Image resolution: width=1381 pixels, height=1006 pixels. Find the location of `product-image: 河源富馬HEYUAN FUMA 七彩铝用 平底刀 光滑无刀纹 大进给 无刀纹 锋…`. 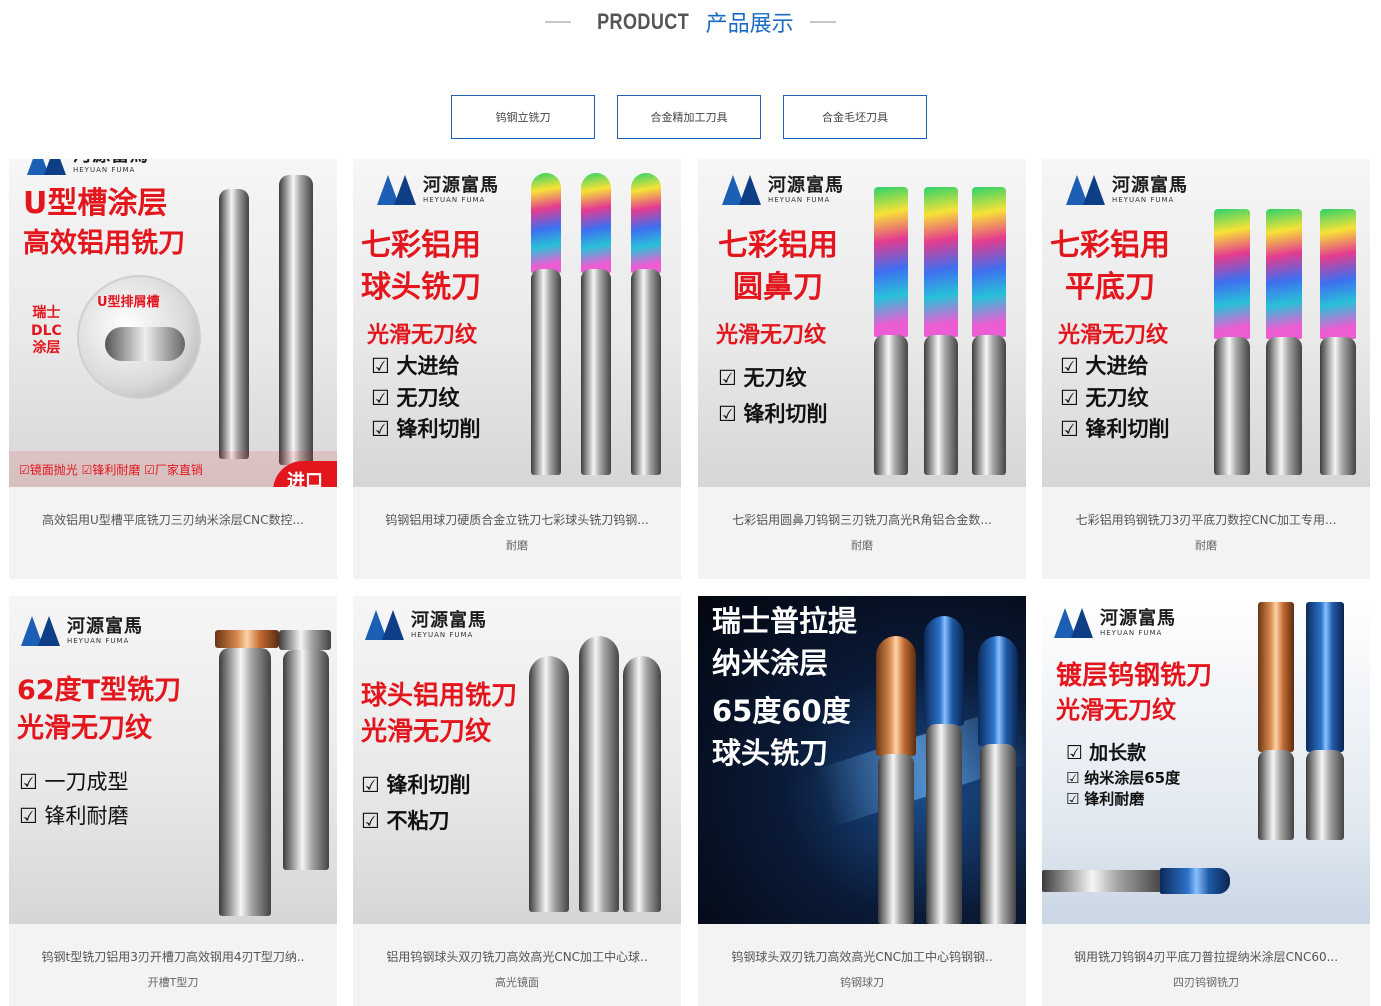

product-image: 河源富馬HEYUAN FUMA 七彩铝用 平底刀 光滑无刀纹 大进给 无刀纹 锋… is located at coordinates (1206, 323).